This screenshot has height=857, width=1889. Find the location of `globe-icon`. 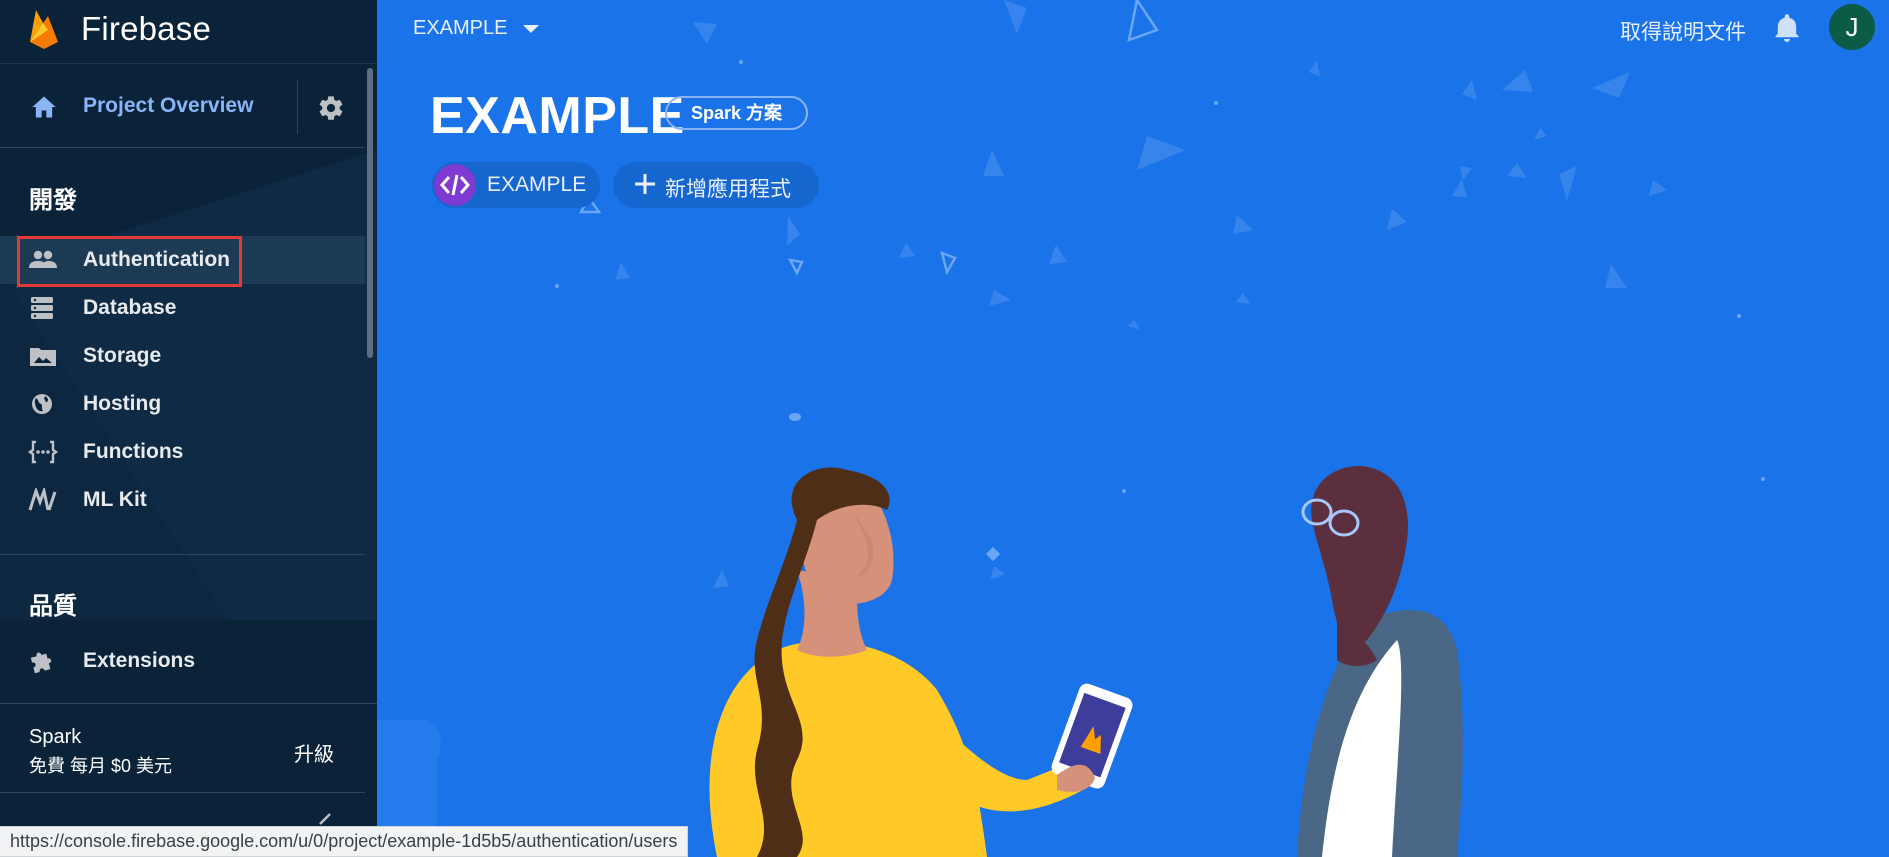

globe-icon is located at coordinates (42, 404).